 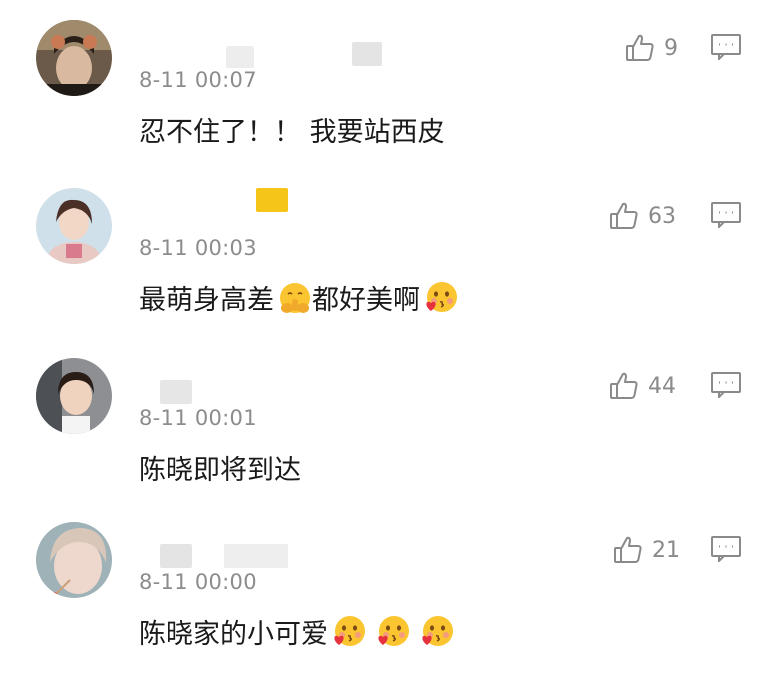 I want to click on man-closeup-avatar, so click(x=74, y=560).